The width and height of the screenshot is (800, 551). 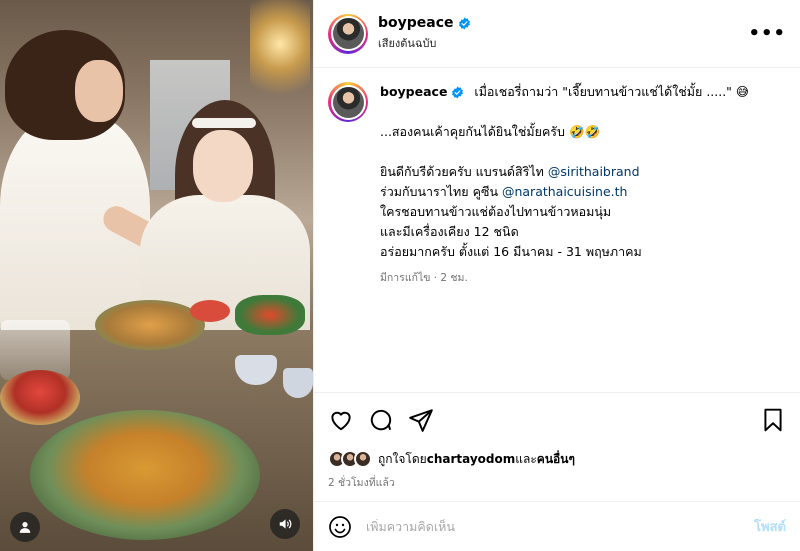 I want to click on user-tag-icon, so click(x=25, y=527).